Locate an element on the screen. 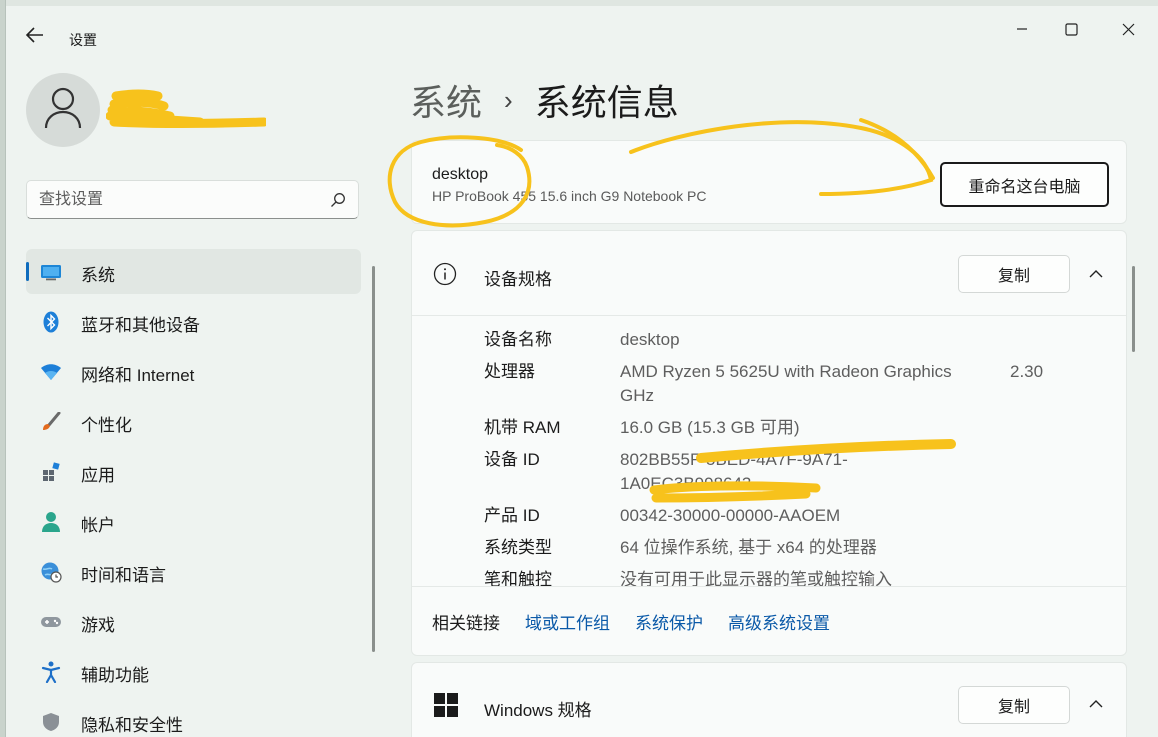 This screenshot has width=1158, height=737. sidebar-item-apps: 应用 is located at coordinates (193, 471).